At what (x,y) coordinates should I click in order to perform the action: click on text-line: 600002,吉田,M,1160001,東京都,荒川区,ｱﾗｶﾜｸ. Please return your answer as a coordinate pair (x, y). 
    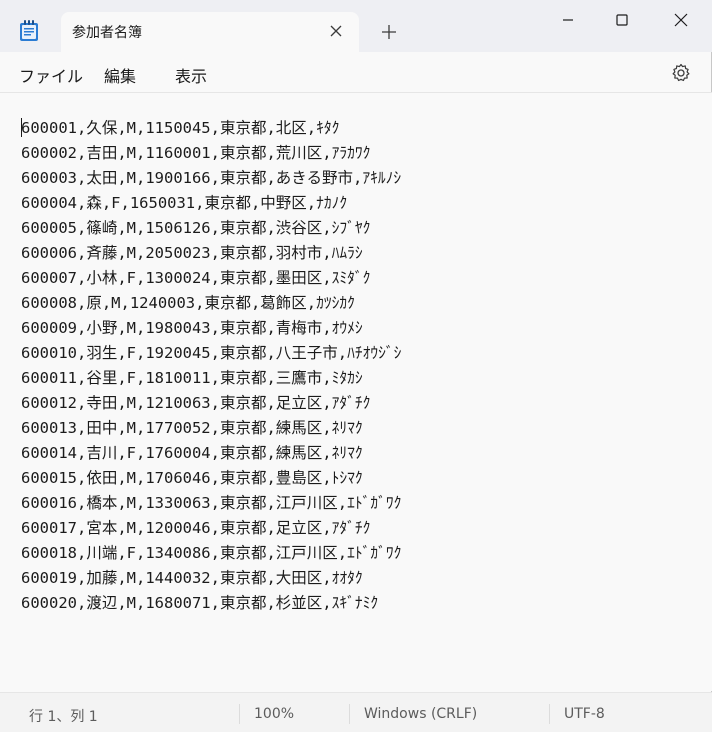
    Looking at the image, I should click on (196, 153).